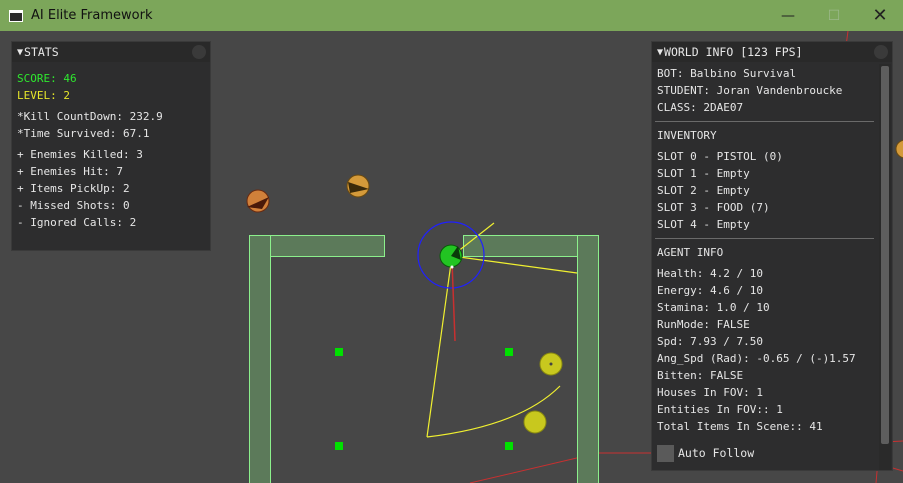 This screenshot has width=903, height=483. Describe the element at coordinates (720, 409) in the screenshot. I see `entities-in-fov-text: Entities In FOV:: 1` at that location.